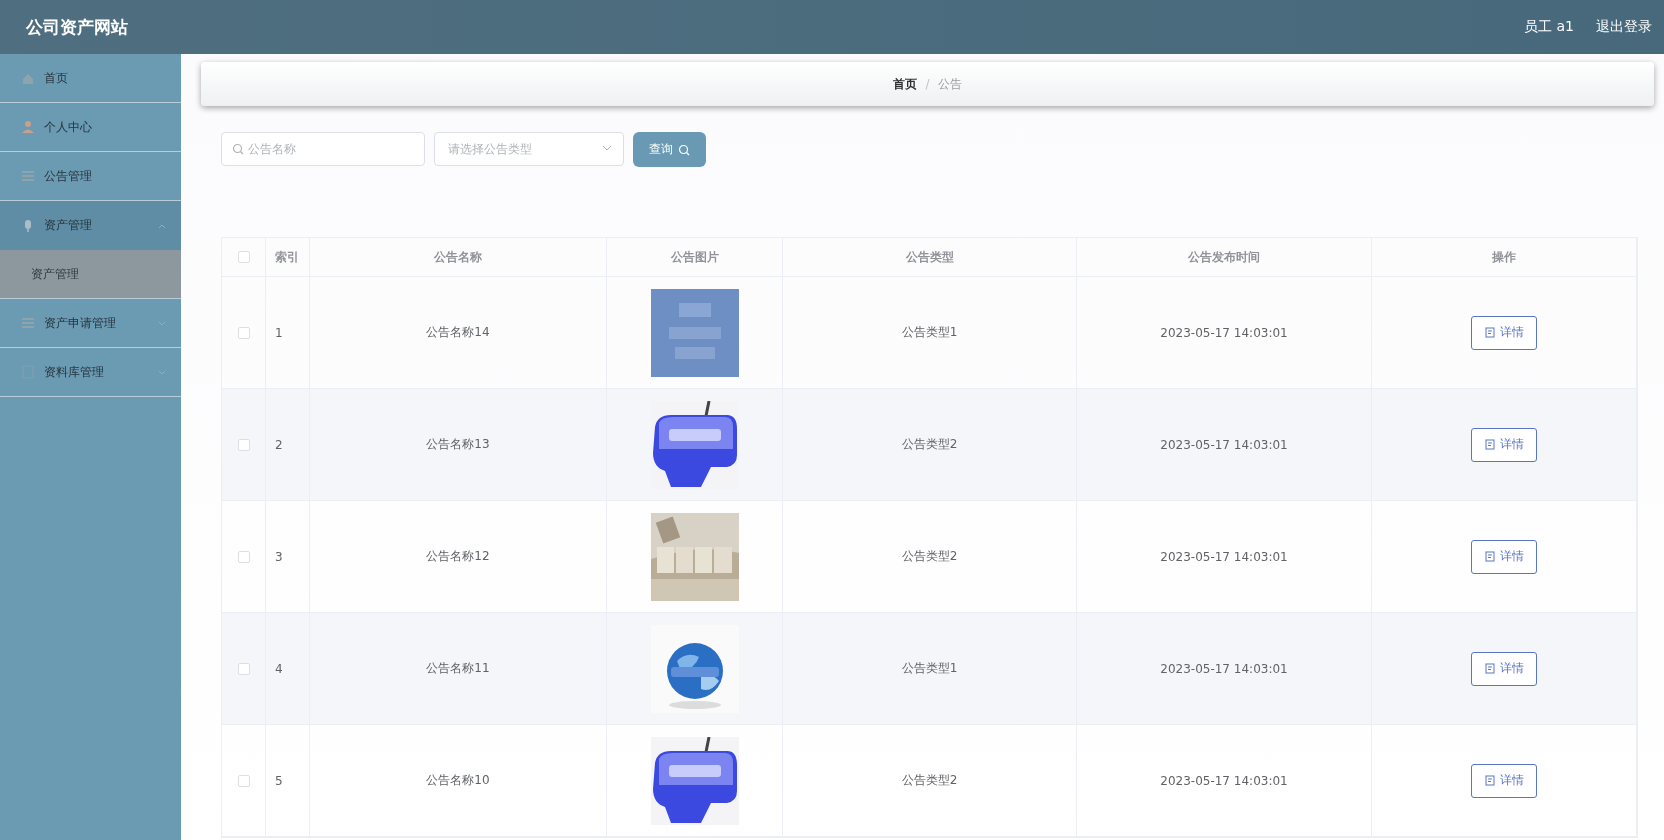  What do you see at coordinates (949, 84) in the screenshot?
I see `breadcrumb-link: 公告` at bounding box center [949, 84].